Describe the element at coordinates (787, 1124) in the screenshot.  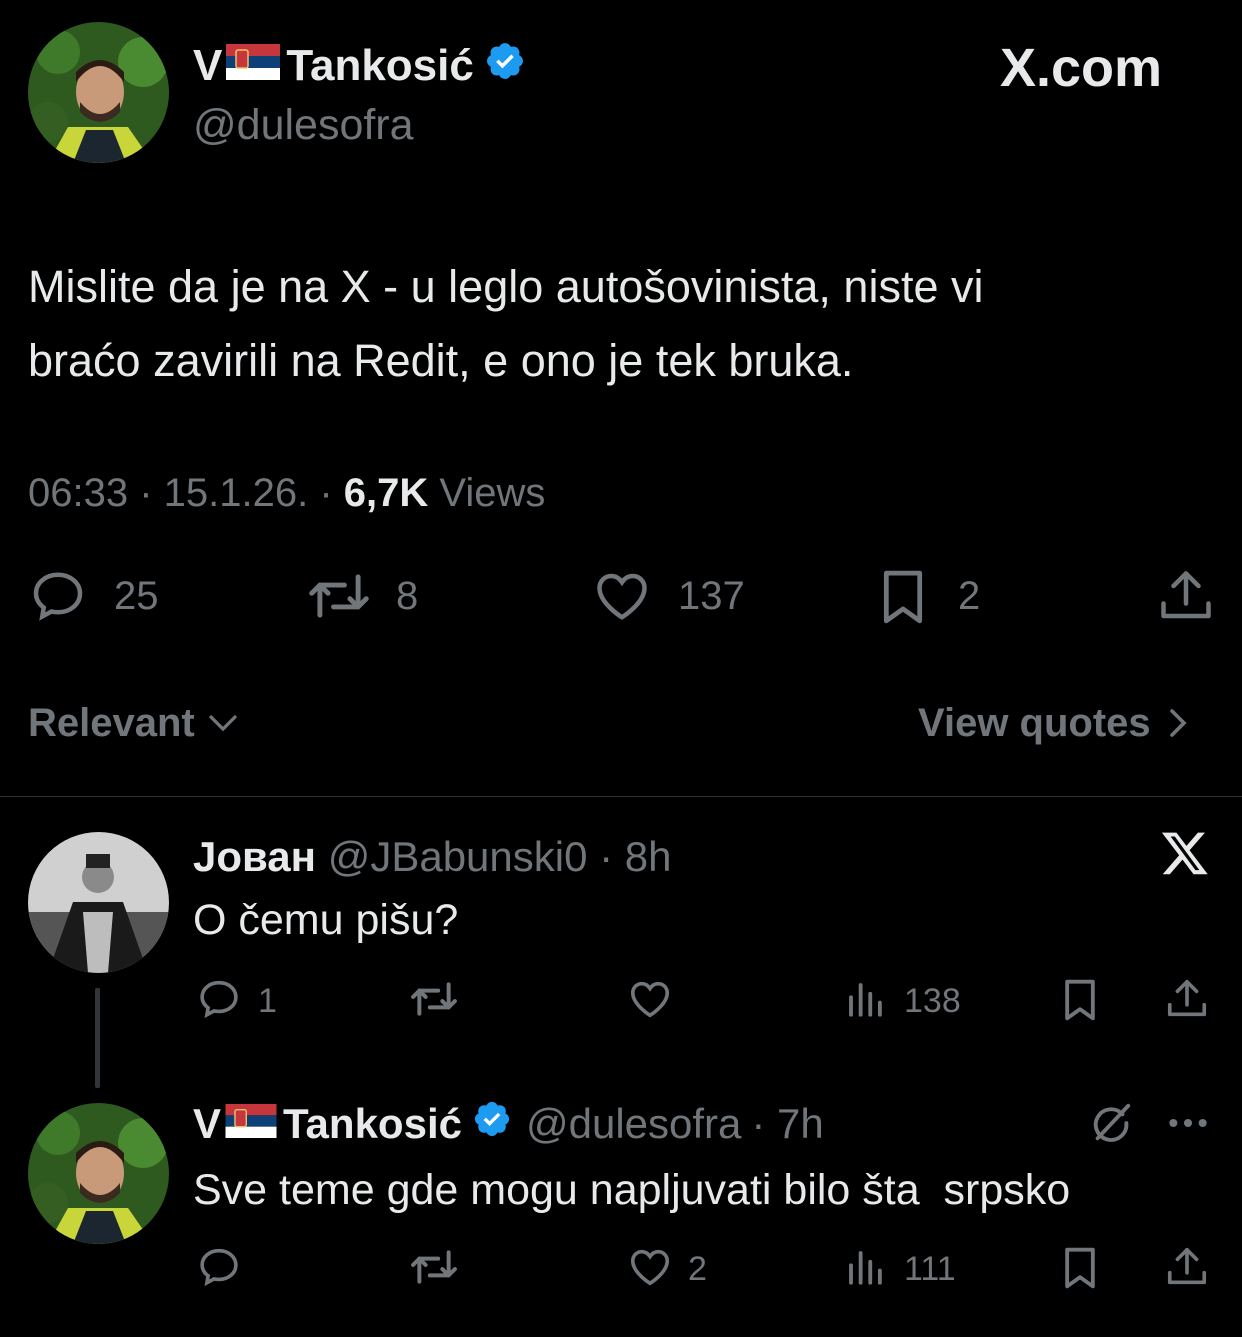
I see `reply-time: · 7h` at that location.